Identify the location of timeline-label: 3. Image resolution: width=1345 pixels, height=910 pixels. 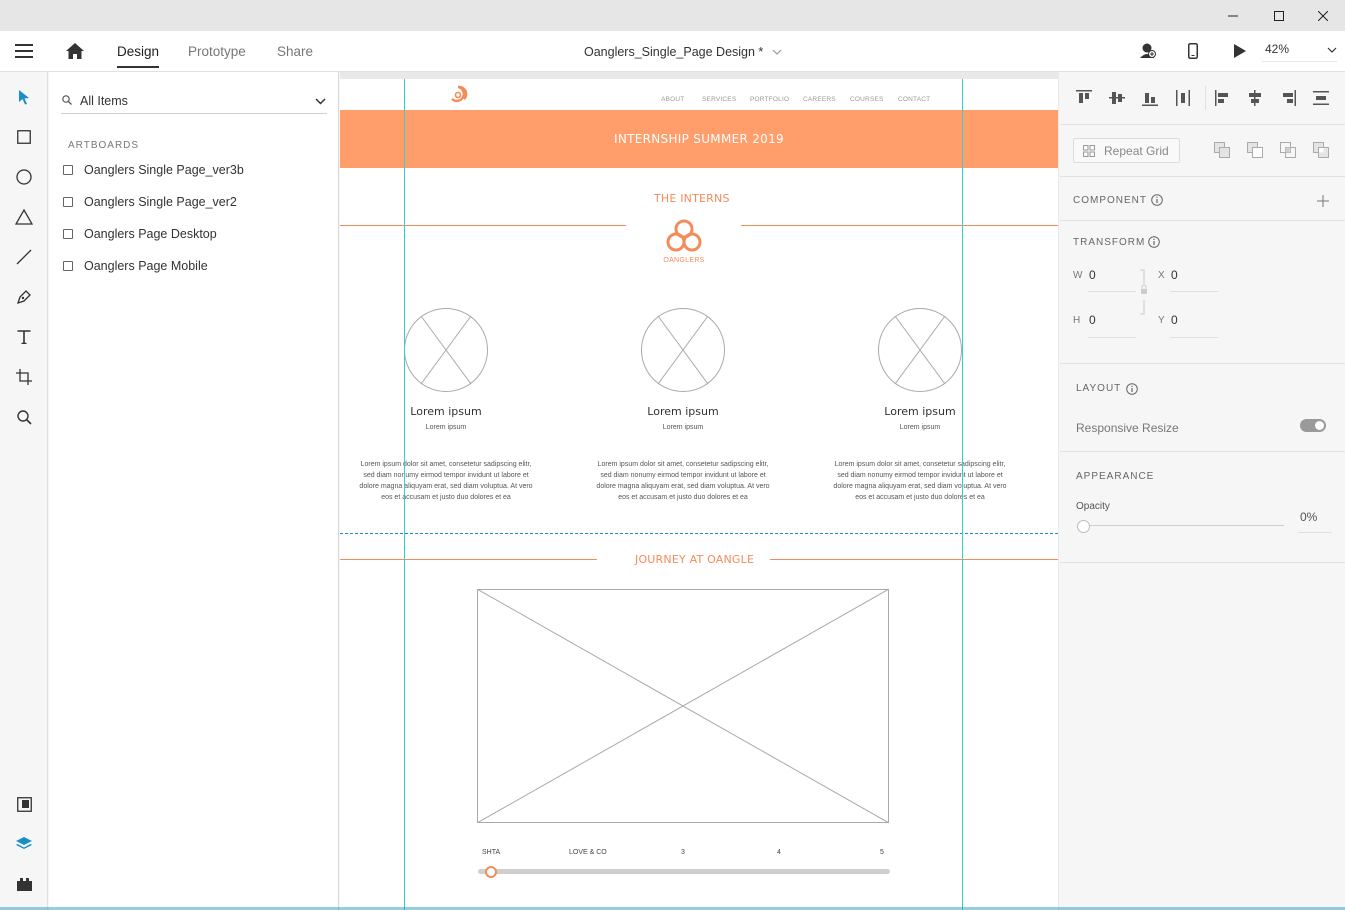
(683, 852).